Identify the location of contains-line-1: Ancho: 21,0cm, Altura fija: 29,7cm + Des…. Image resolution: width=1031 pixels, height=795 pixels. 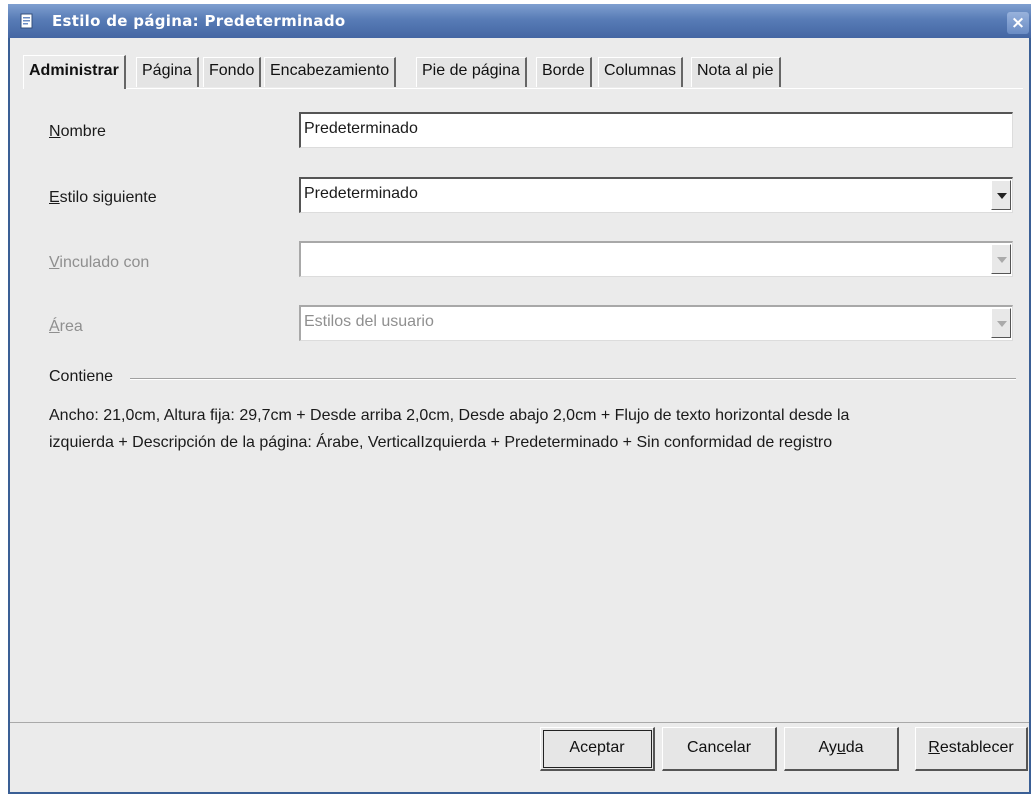
(449, 415).